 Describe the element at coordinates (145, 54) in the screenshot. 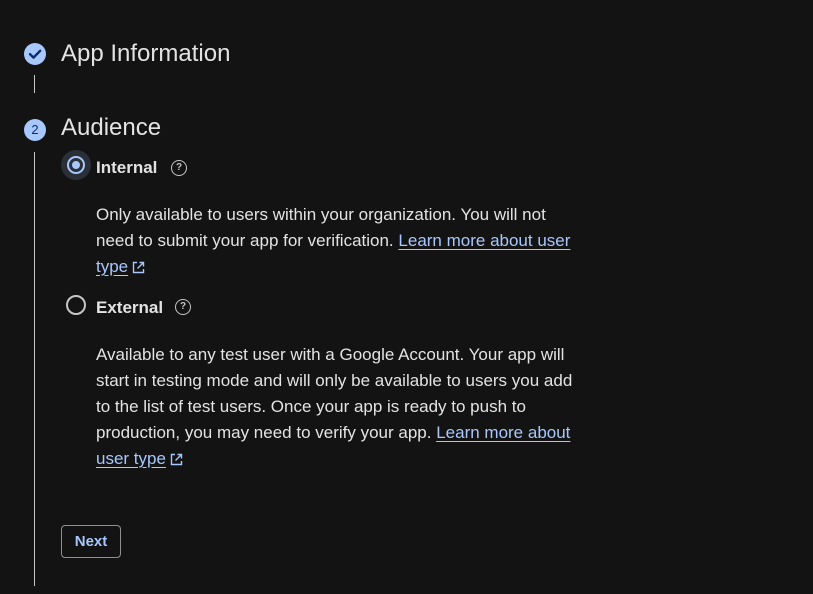

I see `step-title-app-information: App Information` at that location.